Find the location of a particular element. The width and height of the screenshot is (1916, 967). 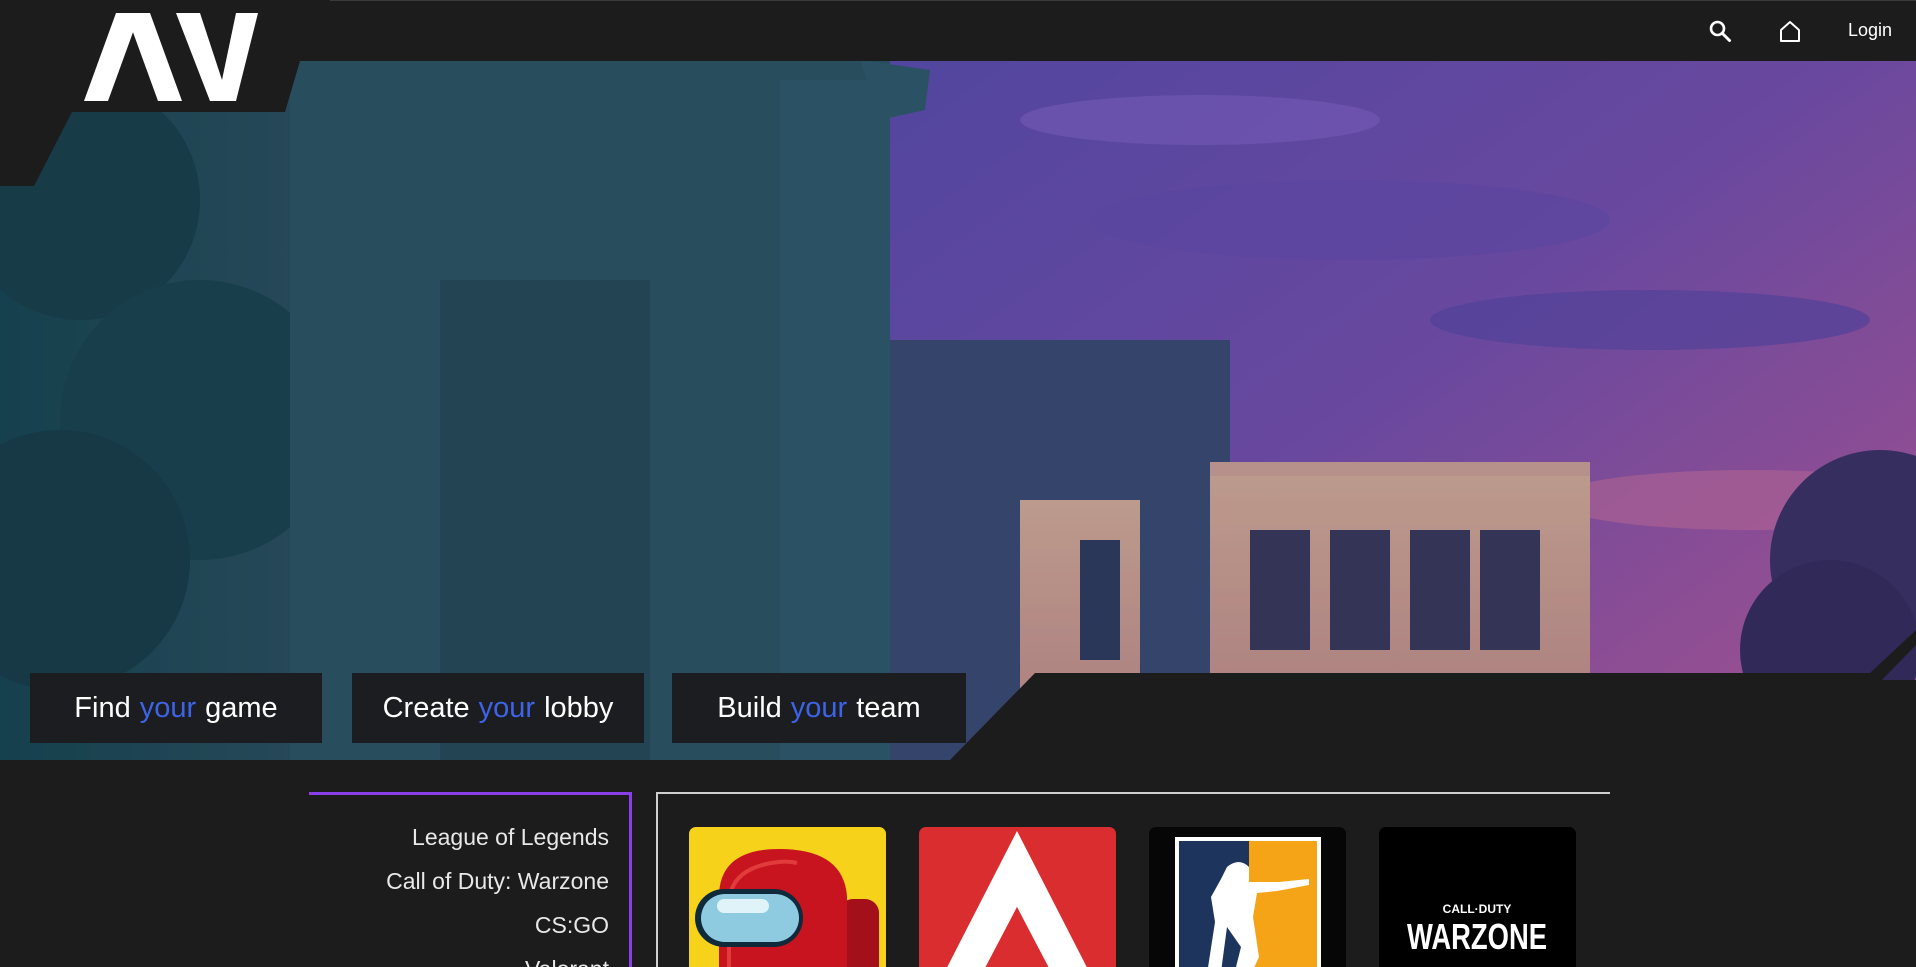

nav-actions: Login is located at coordinates (1812, 30).